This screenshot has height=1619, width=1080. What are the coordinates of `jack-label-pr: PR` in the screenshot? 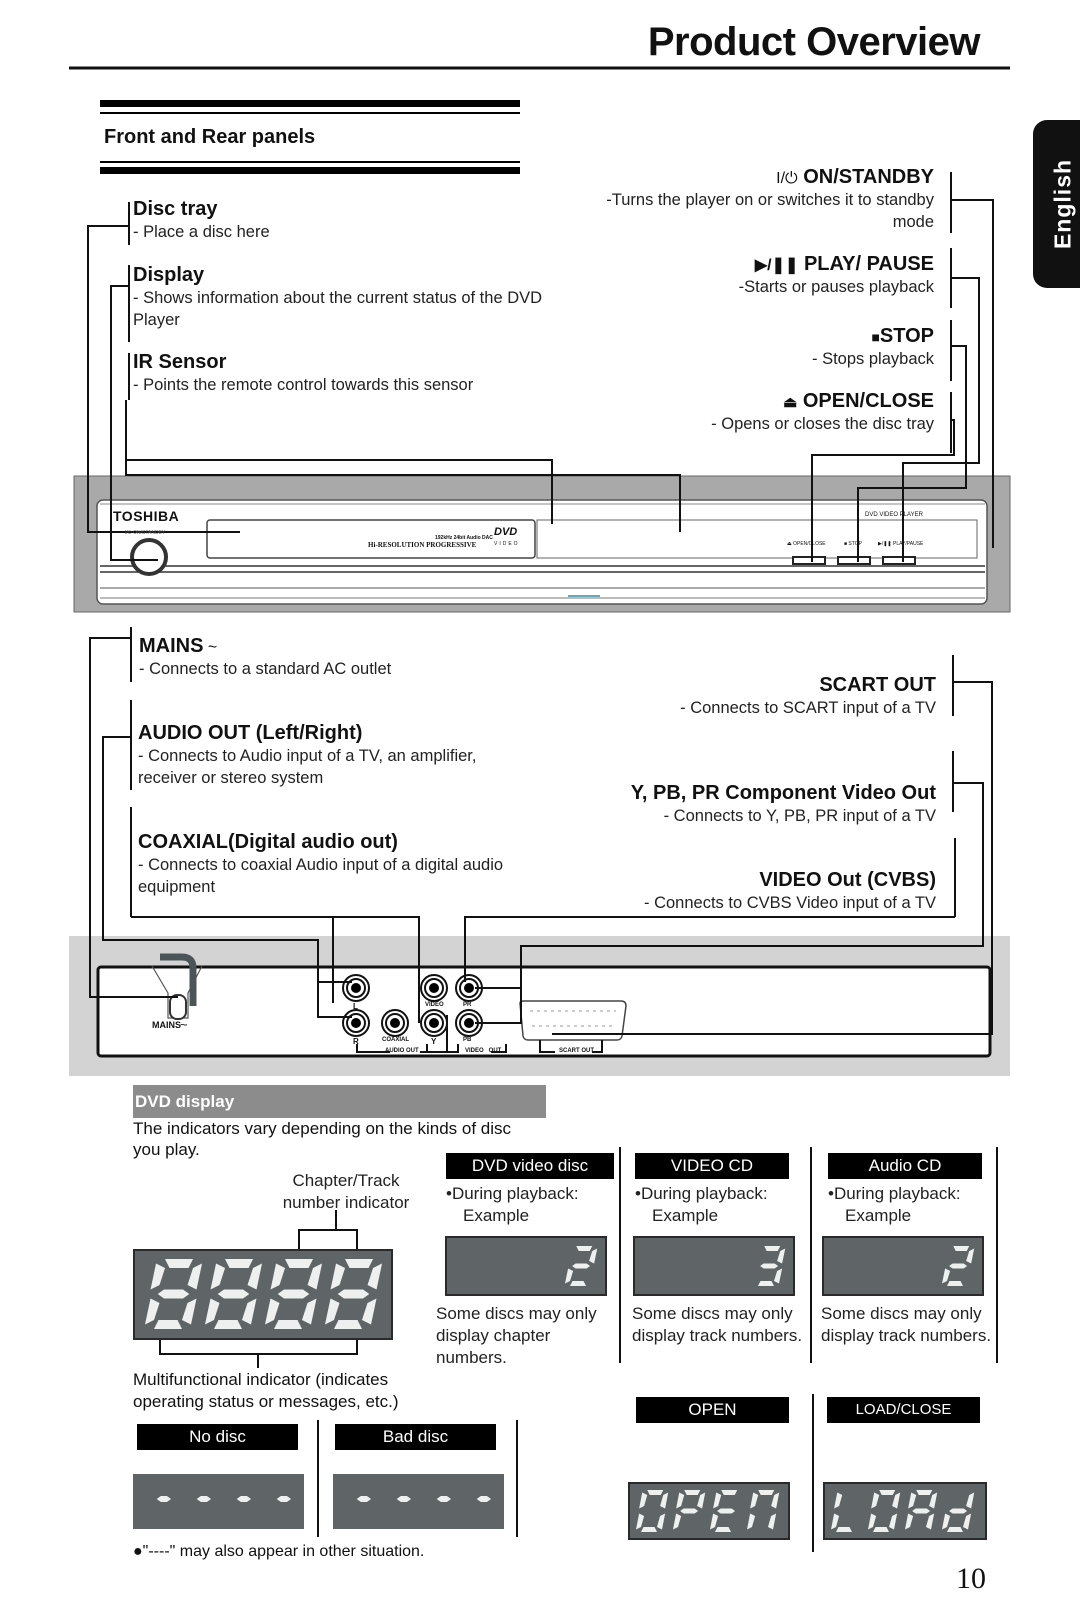 It's located at (467, 1005).